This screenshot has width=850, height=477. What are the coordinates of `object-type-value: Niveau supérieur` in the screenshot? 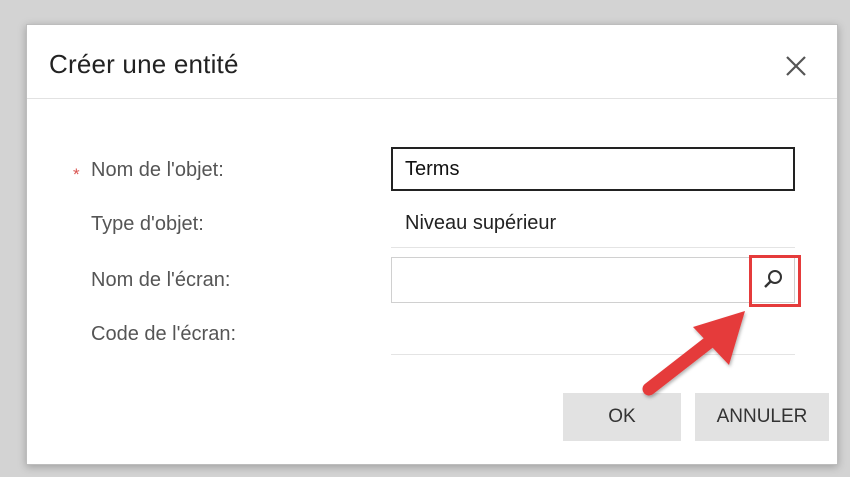 It's located at (481, 223).